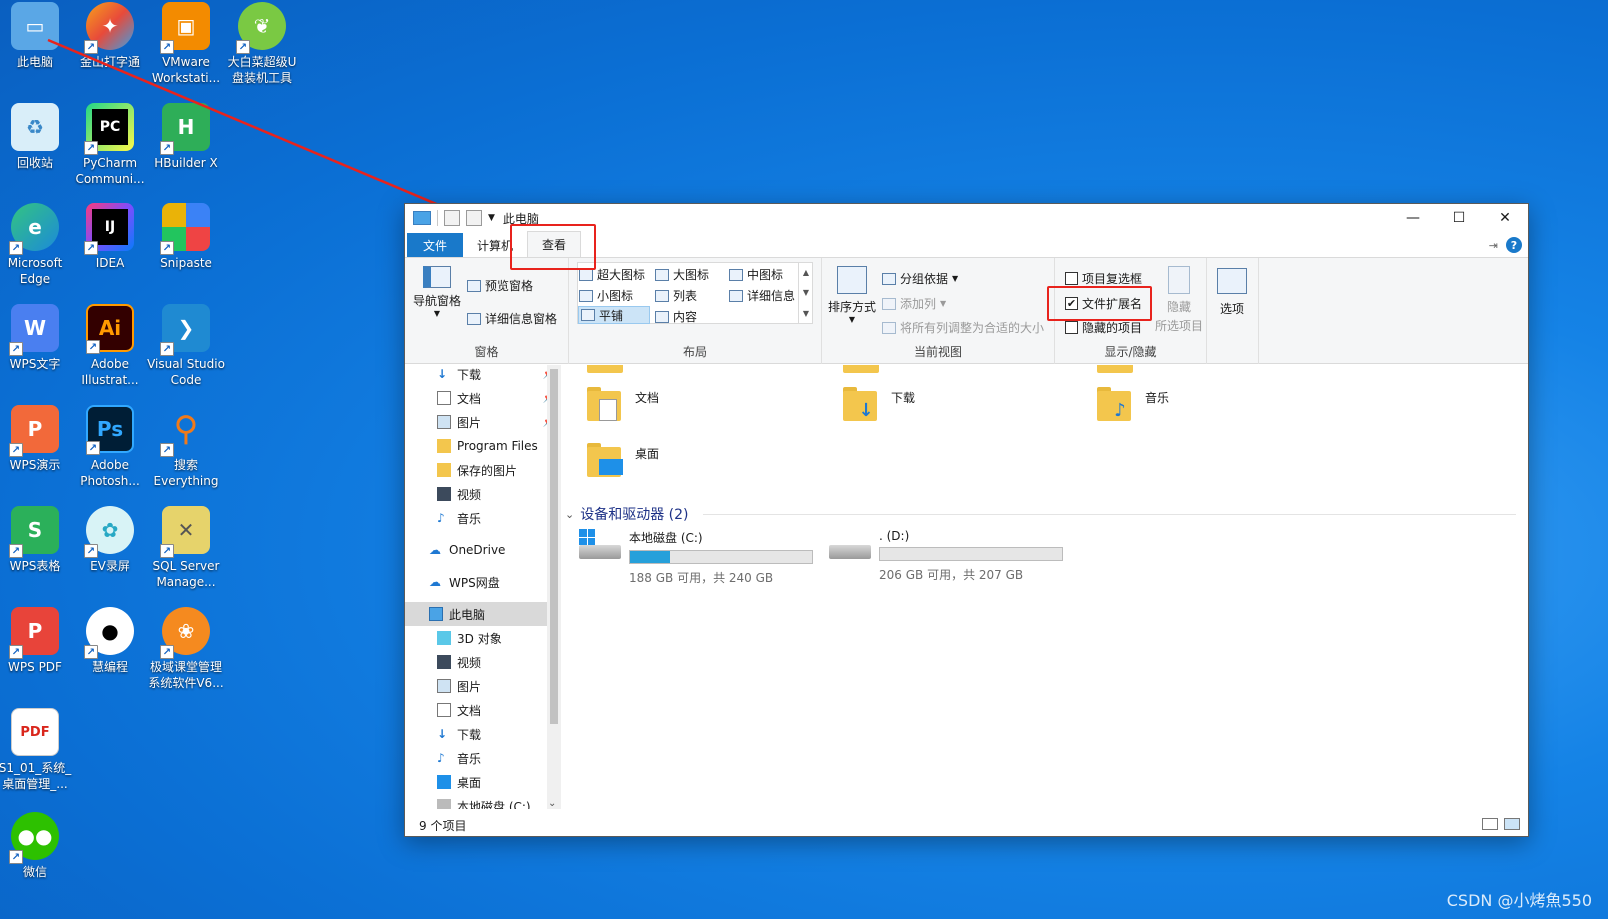  I want to click on desktop-icon-ev-recorder: ✿ ↗ EV录屏, so click(110, 554).